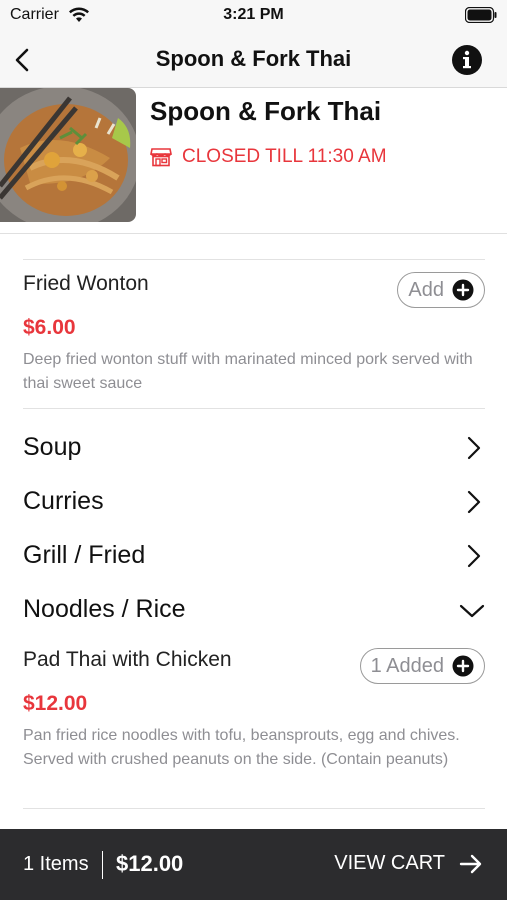 This screenshot has width=507, height=900. I want to click on navigation-bar: Spoon & Fork Thai, so click(253, 60).